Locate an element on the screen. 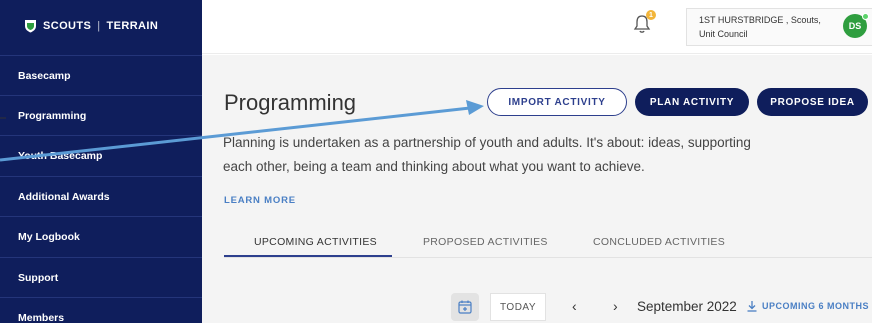  upcoming-6-months-button: UPCOMING 6 MONTHS is located at coordinates (807, 306).